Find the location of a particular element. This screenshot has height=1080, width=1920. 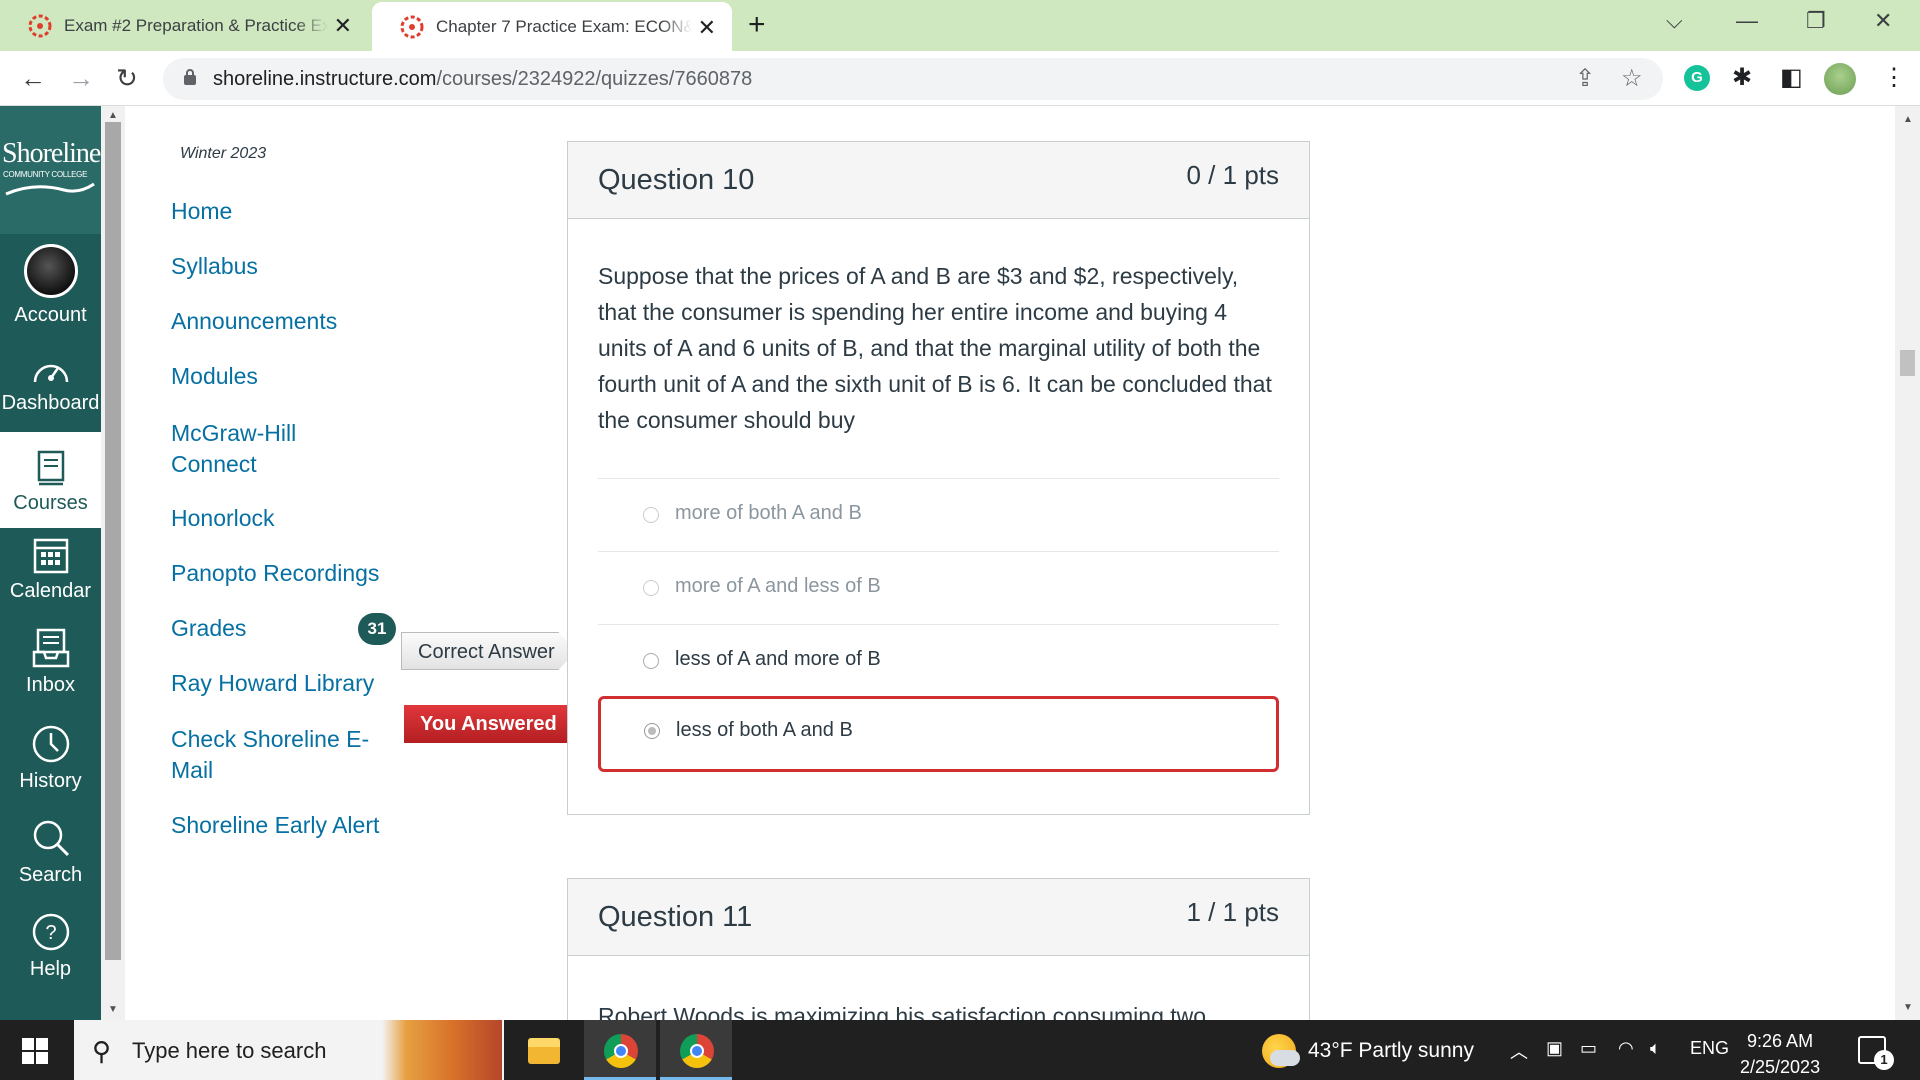

calendar-icon is located at coordinates (50, 556).